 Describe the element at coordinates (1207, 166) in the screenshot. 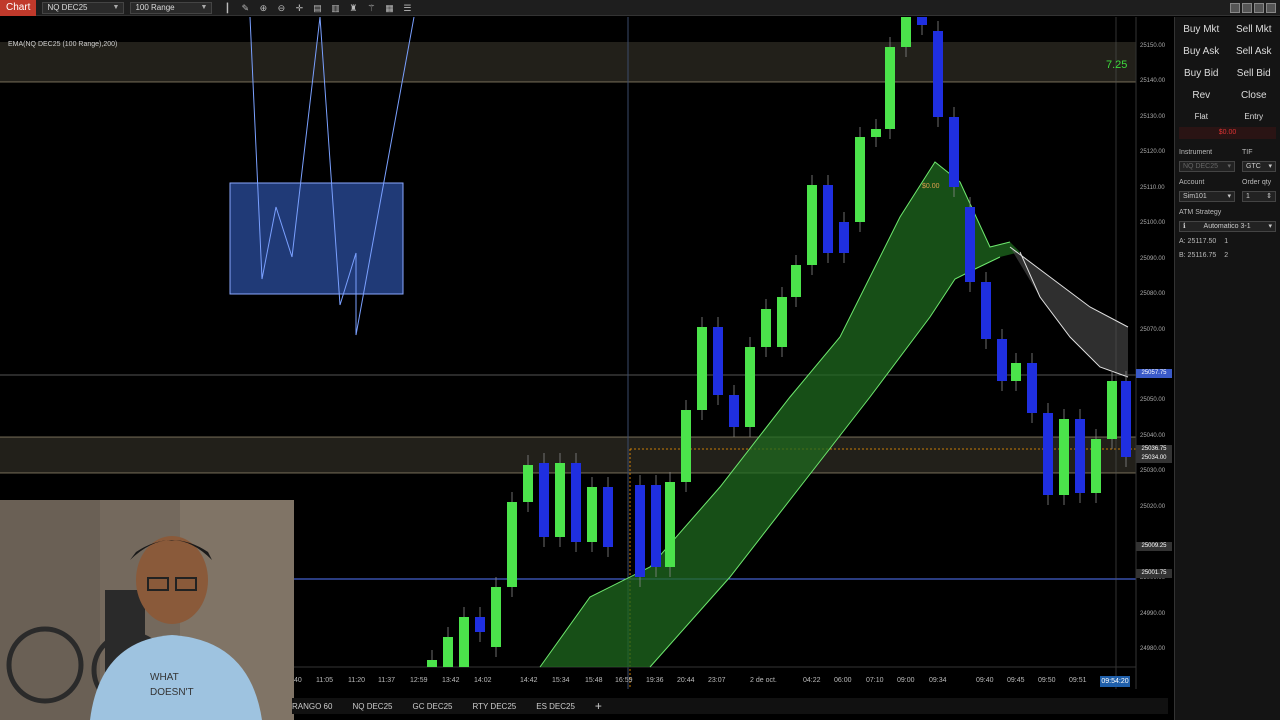

I see `instrument-select: NQ DEC25 ▾` at that location.